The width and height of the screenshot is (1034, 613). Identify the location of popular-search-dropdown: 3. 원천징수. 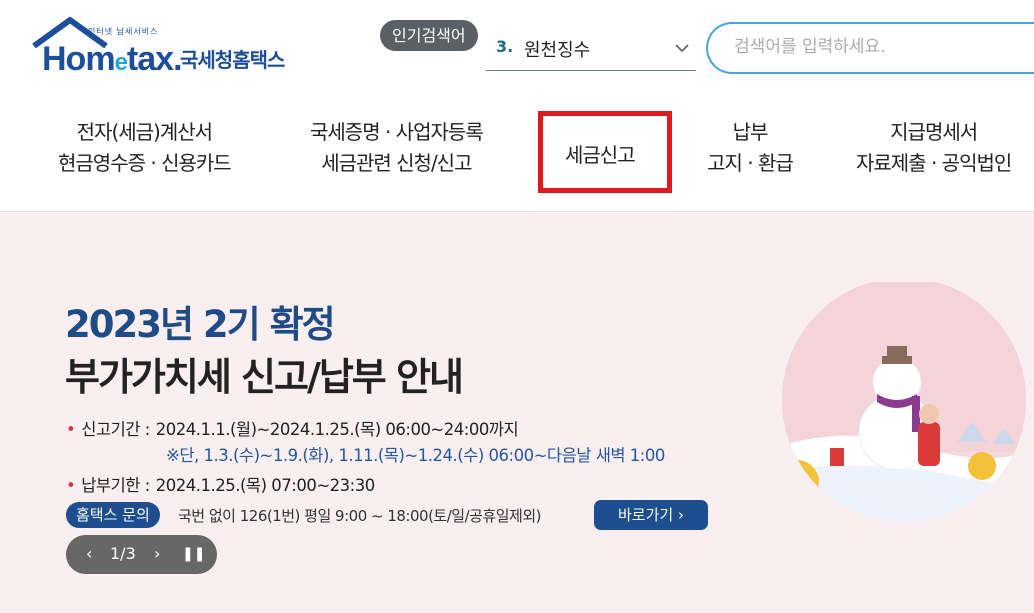
(591, 50).